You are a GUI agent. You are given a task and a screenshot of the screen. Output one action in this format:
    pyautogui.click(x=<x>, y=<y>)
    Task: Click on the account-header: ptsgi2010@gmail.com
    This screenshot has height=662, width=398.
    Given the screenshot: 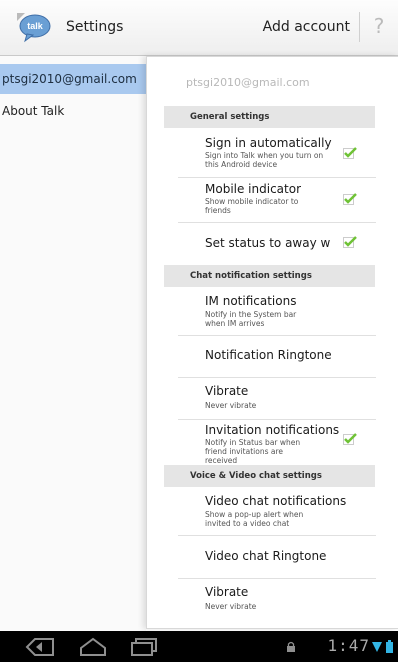 What is the action you would take?
    pyautogui.click(x=248, y=82)
    